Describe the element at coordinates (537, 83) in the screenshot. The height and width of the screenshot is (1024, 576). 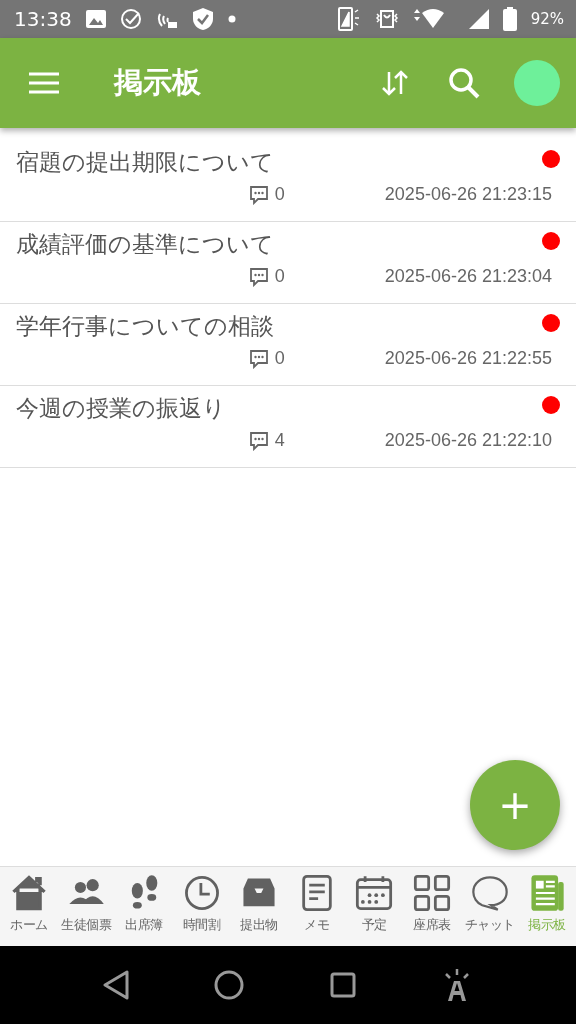
I see `avatar-button` at that location.